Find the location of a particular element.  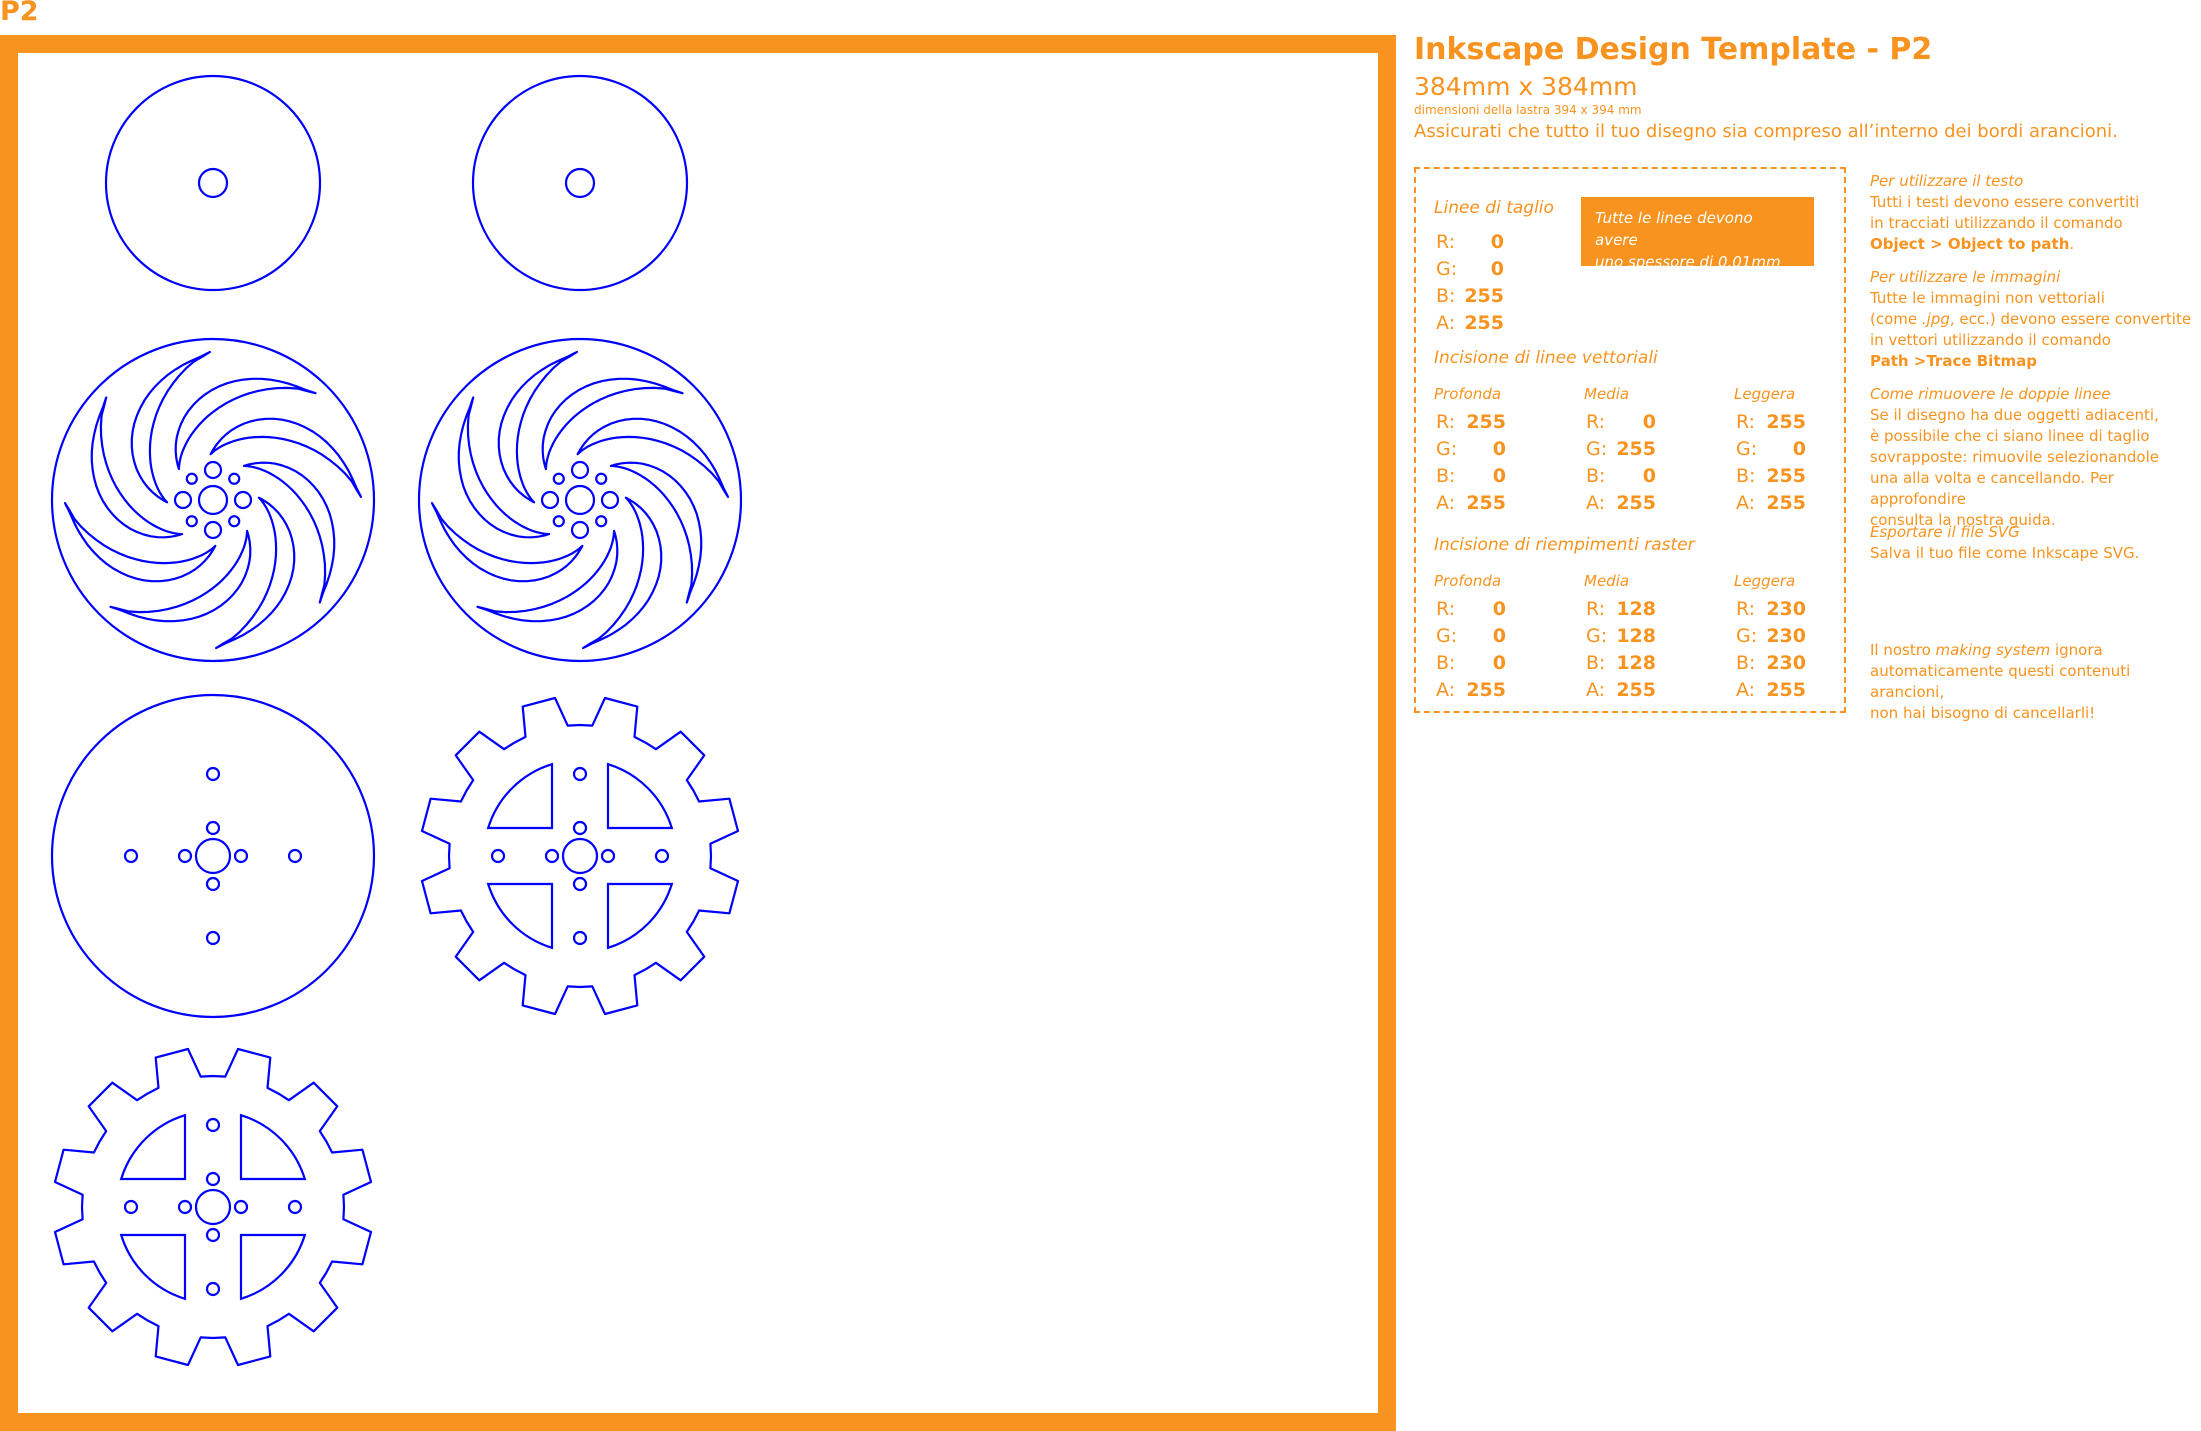

cut-channel-label: R: is located at coordinates (1446, 242).